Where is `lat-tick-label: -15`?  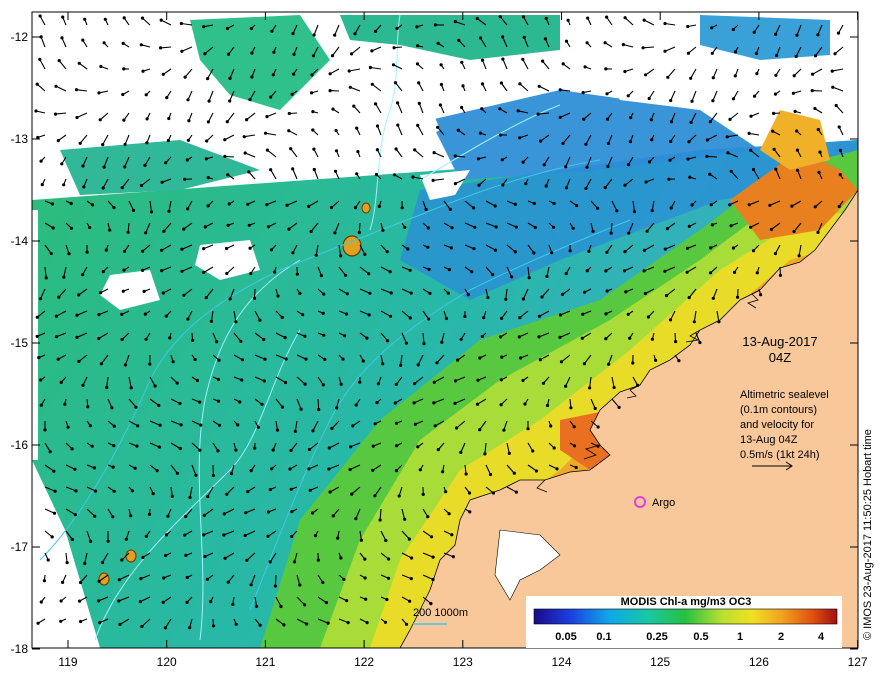 lat-tick-label: -15 is located at coordinates (20, 343).